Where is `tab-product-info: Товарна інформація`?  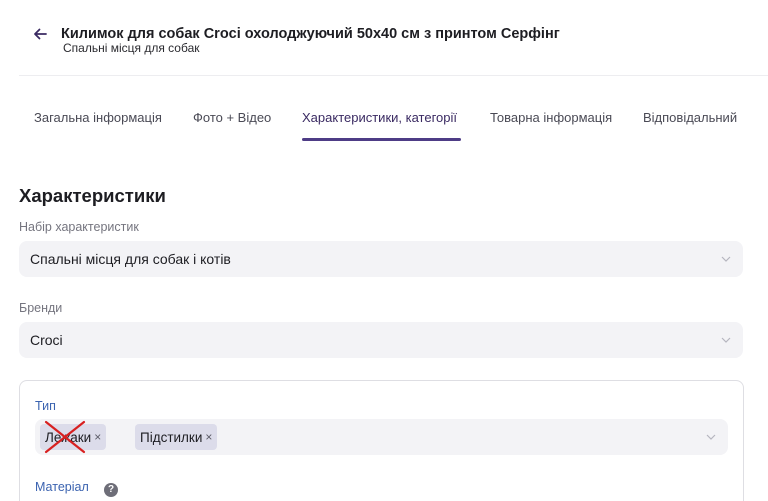 tab-product-info: Товарна інформація is located at coordinates (551, 117).